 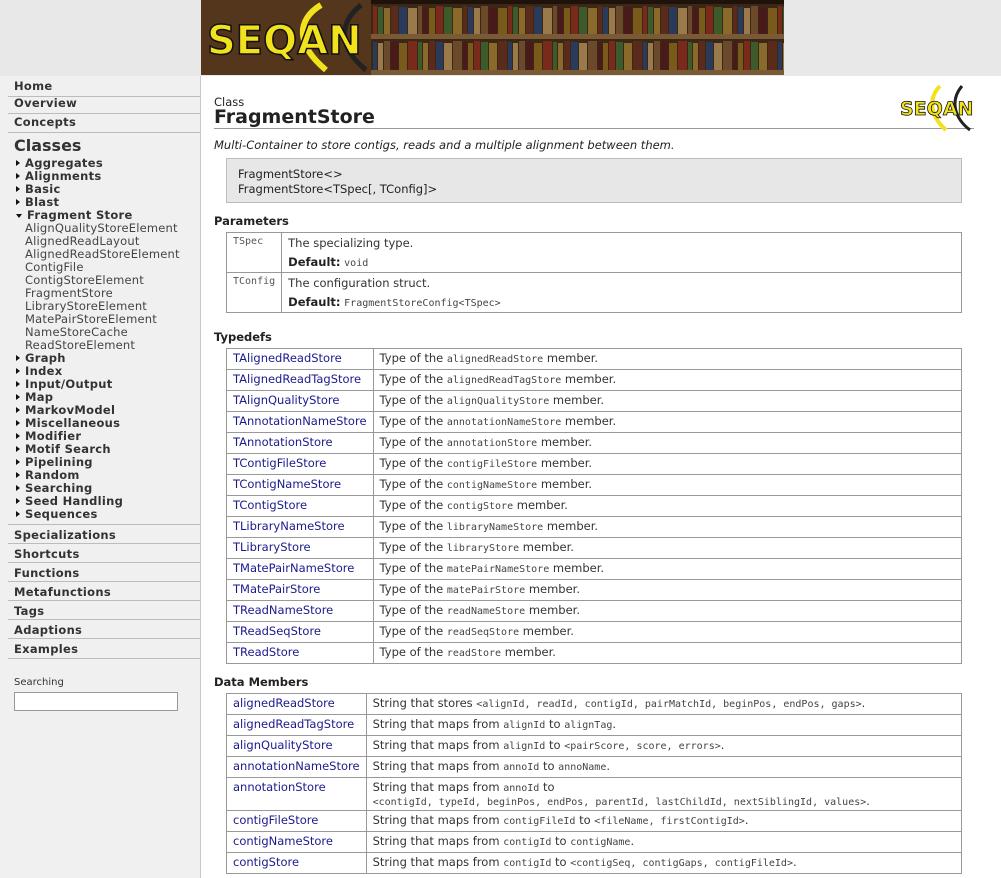 I want to click on typedef-link: TAnnotationStore, so click(x=283, y=442).